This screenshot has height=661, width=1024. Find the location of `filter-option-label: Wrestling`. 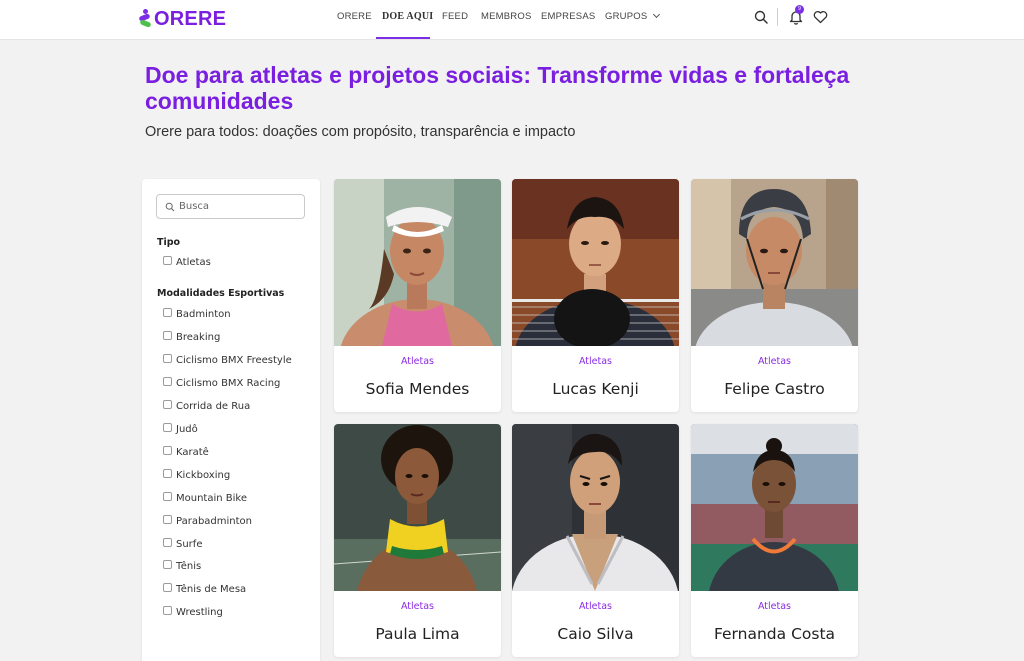

filter-option-label: Wrestling is located at coordinates (199, 612).